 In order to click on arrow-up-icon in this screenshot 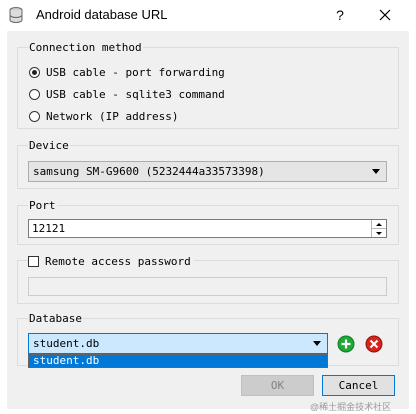, I will do `click(379, 224)`.